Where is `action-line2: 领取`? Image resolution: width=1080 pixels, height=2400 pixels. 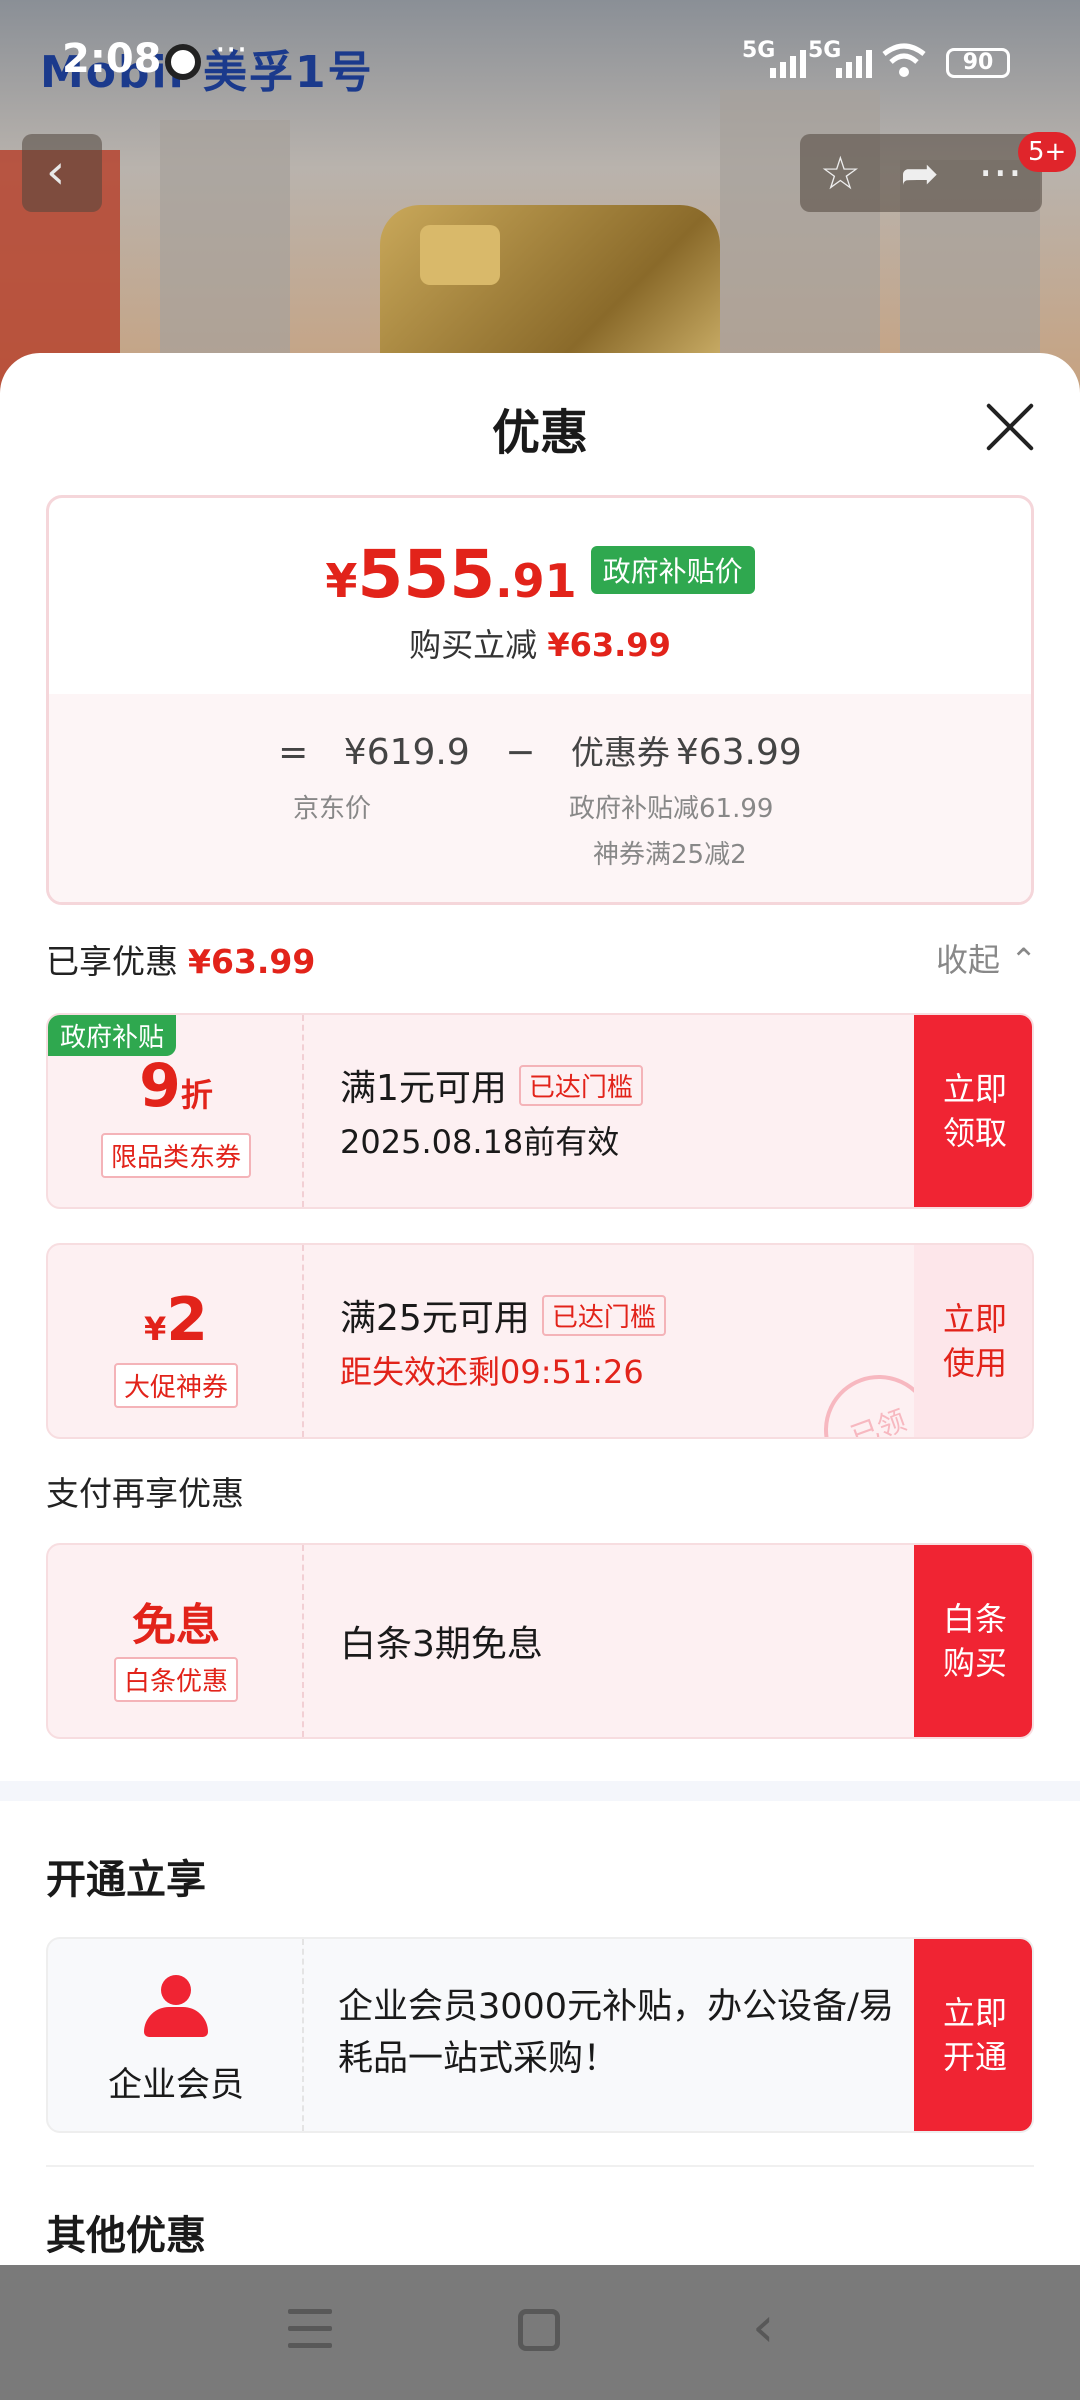 action-line2: 领取 is located at coordinates (974, 1133).